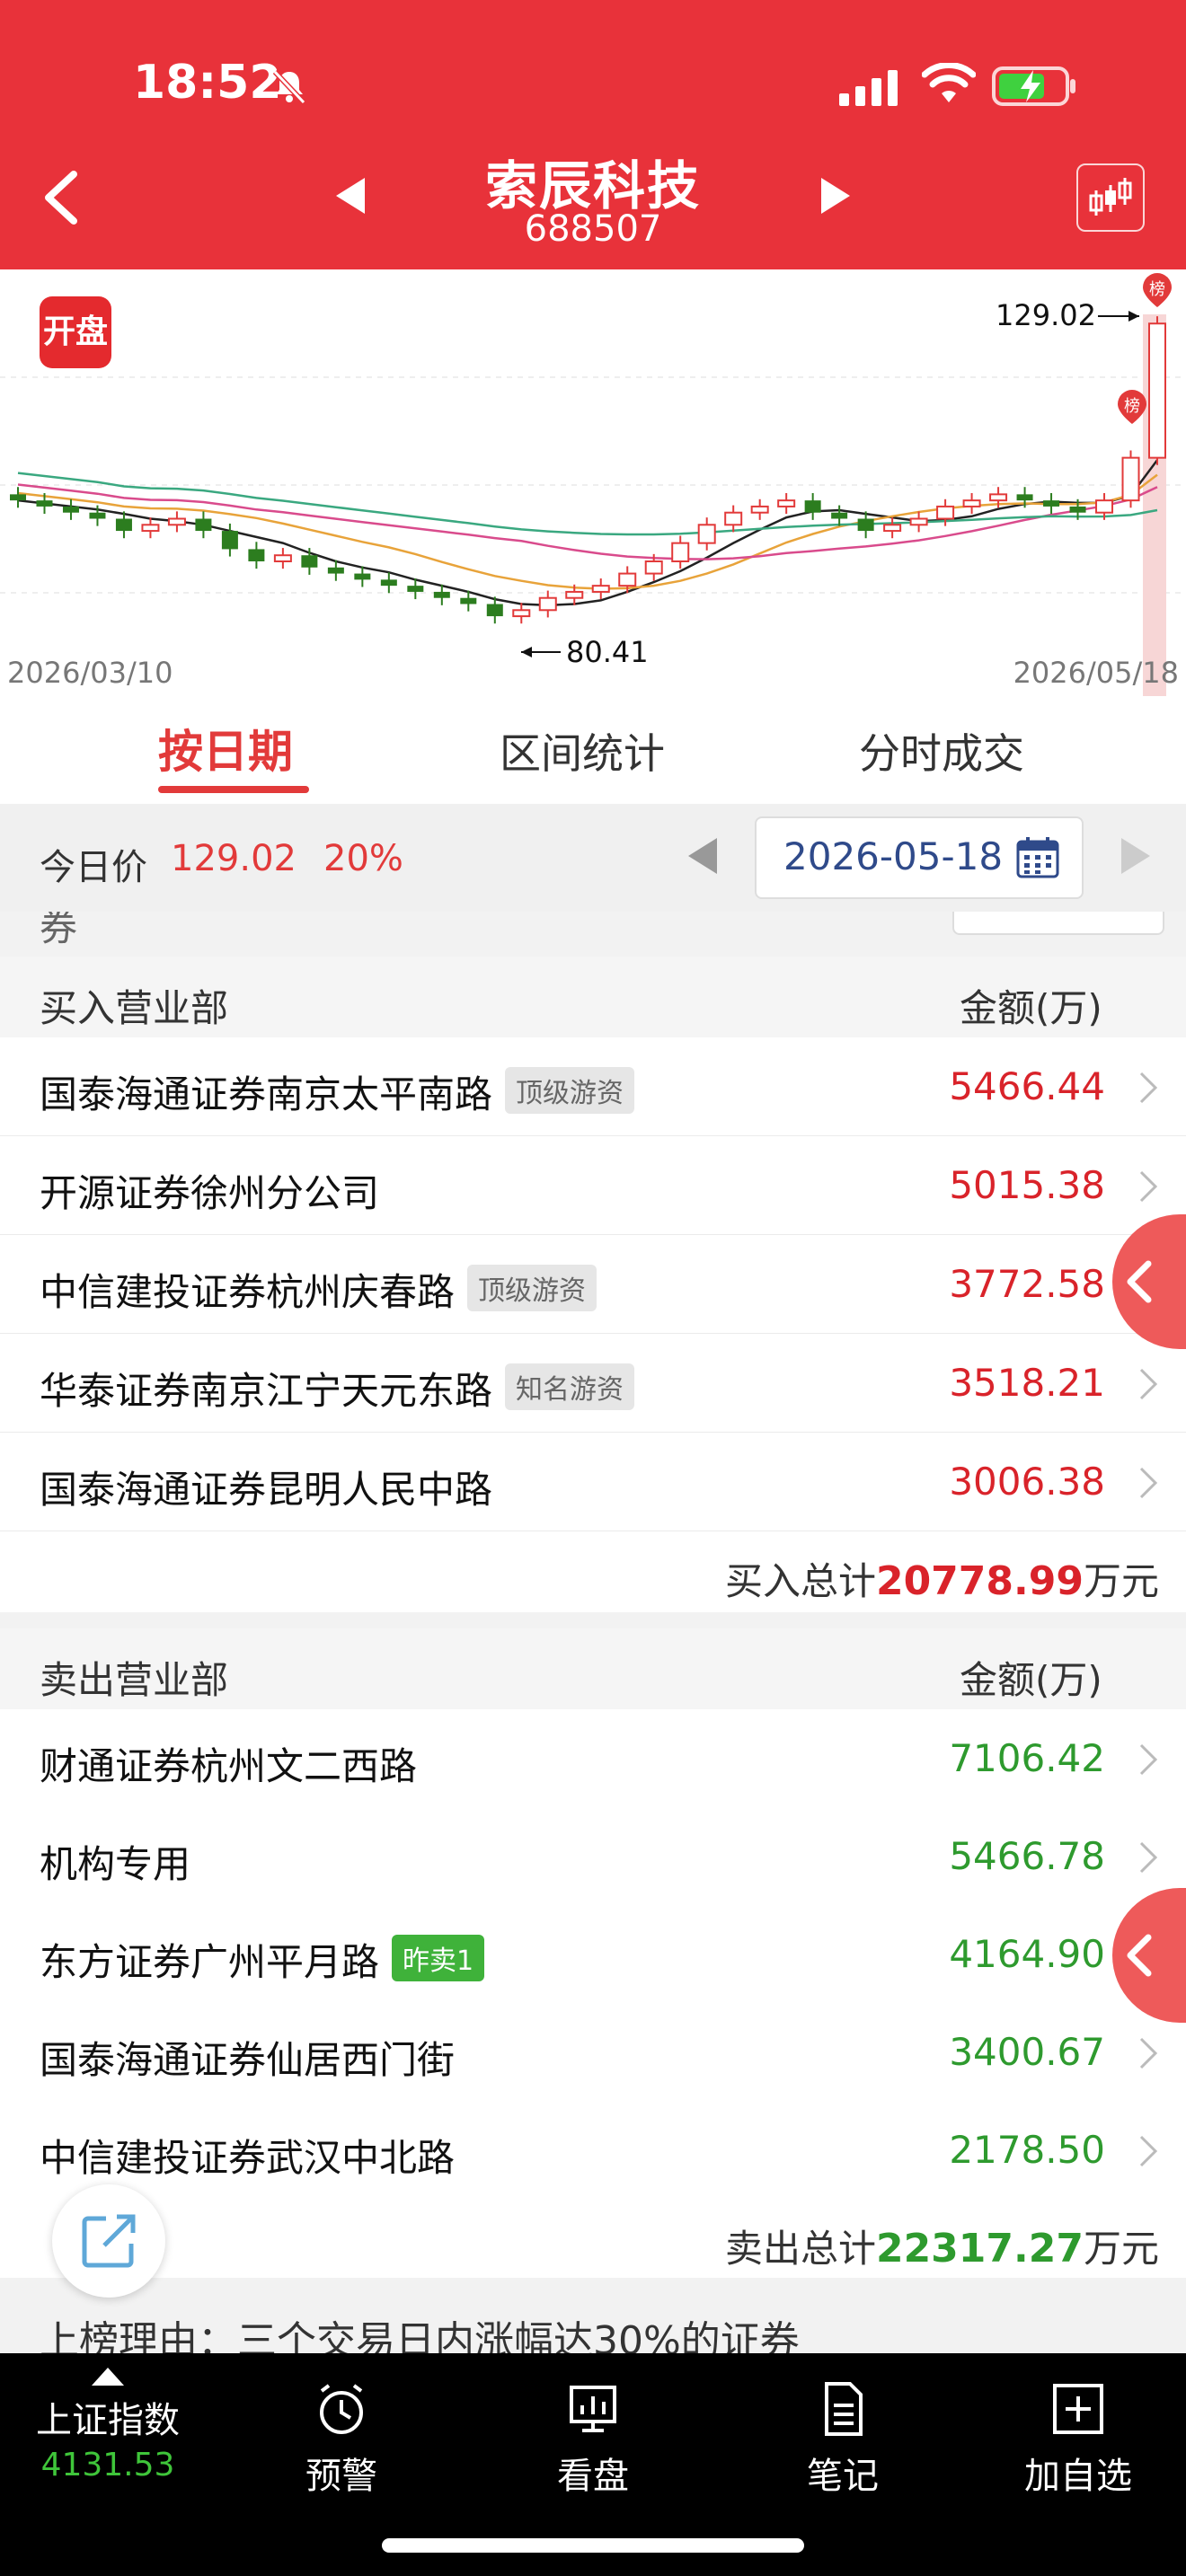  Describe the element at coordinates (893, 856) in the screenshot. I see `date-value: 2026-05-18` at that location.